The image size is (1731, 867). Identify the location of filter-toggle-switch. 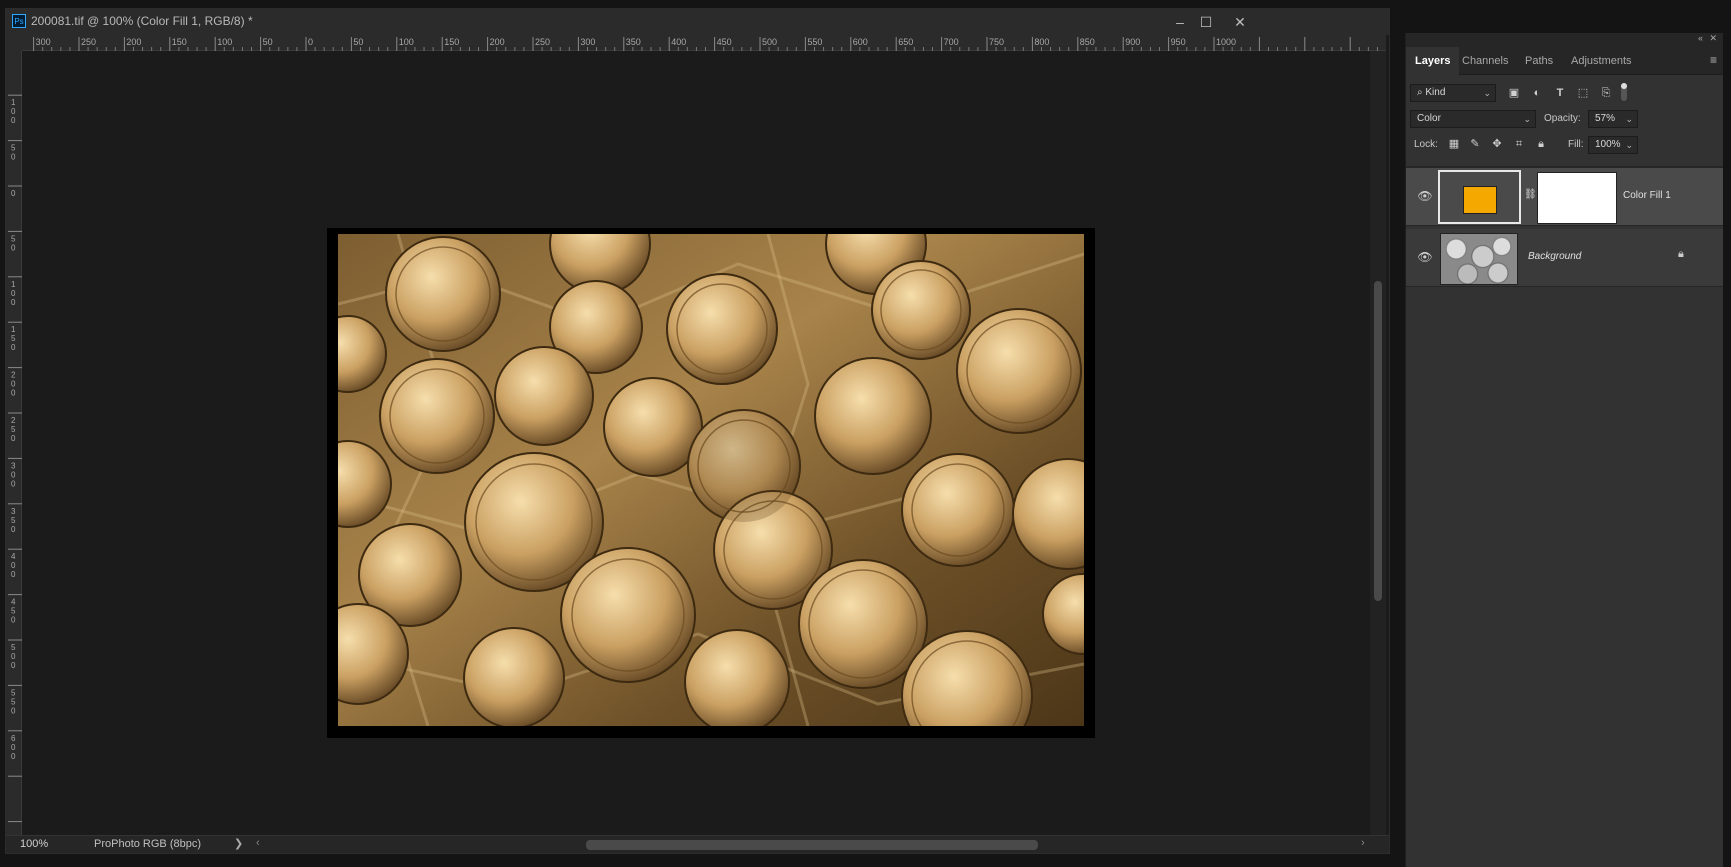
(1624, 92).